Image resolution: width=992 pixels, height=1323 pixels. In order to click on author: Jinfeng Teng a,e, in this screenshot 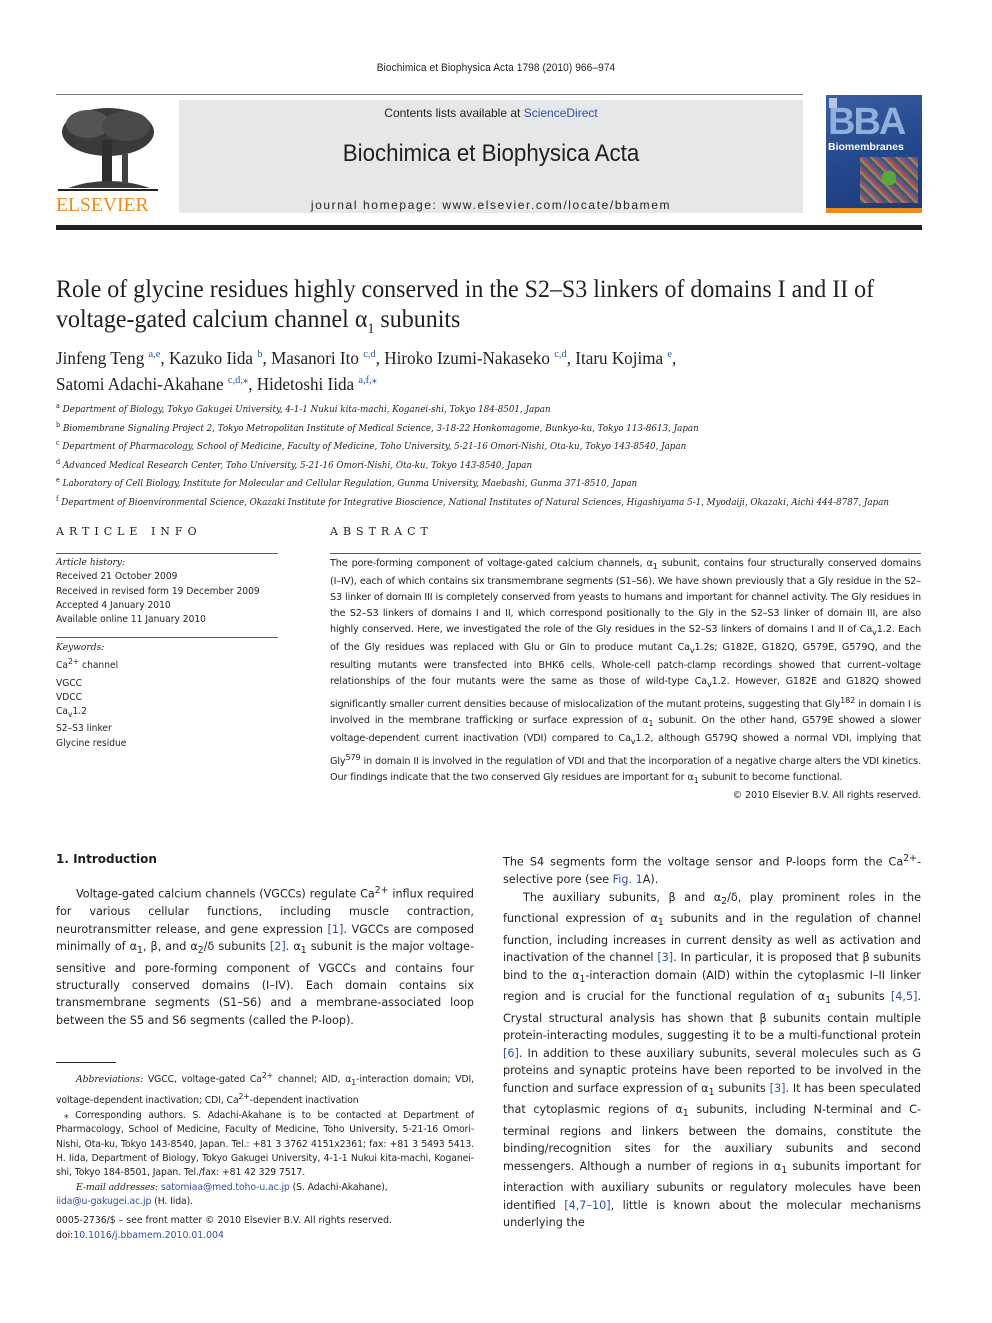, I will do `click(112, 358)`.